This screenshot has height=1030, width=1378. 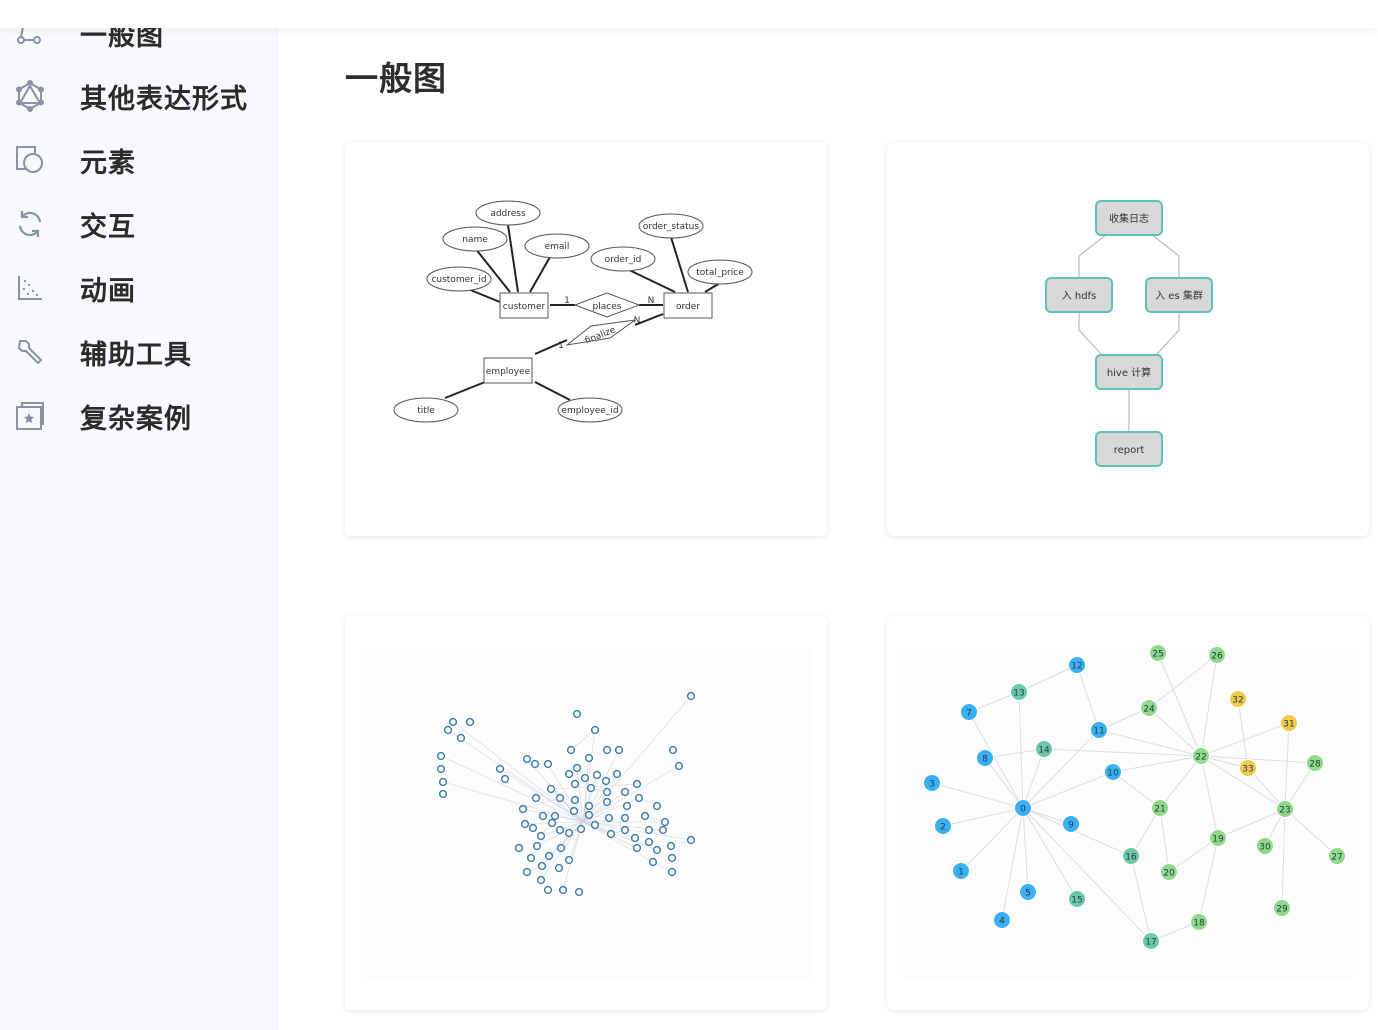 What do you see at coordinates (30, 160) in the screenshot?
I see `shapes-icon` at bounding box center [30, 160].